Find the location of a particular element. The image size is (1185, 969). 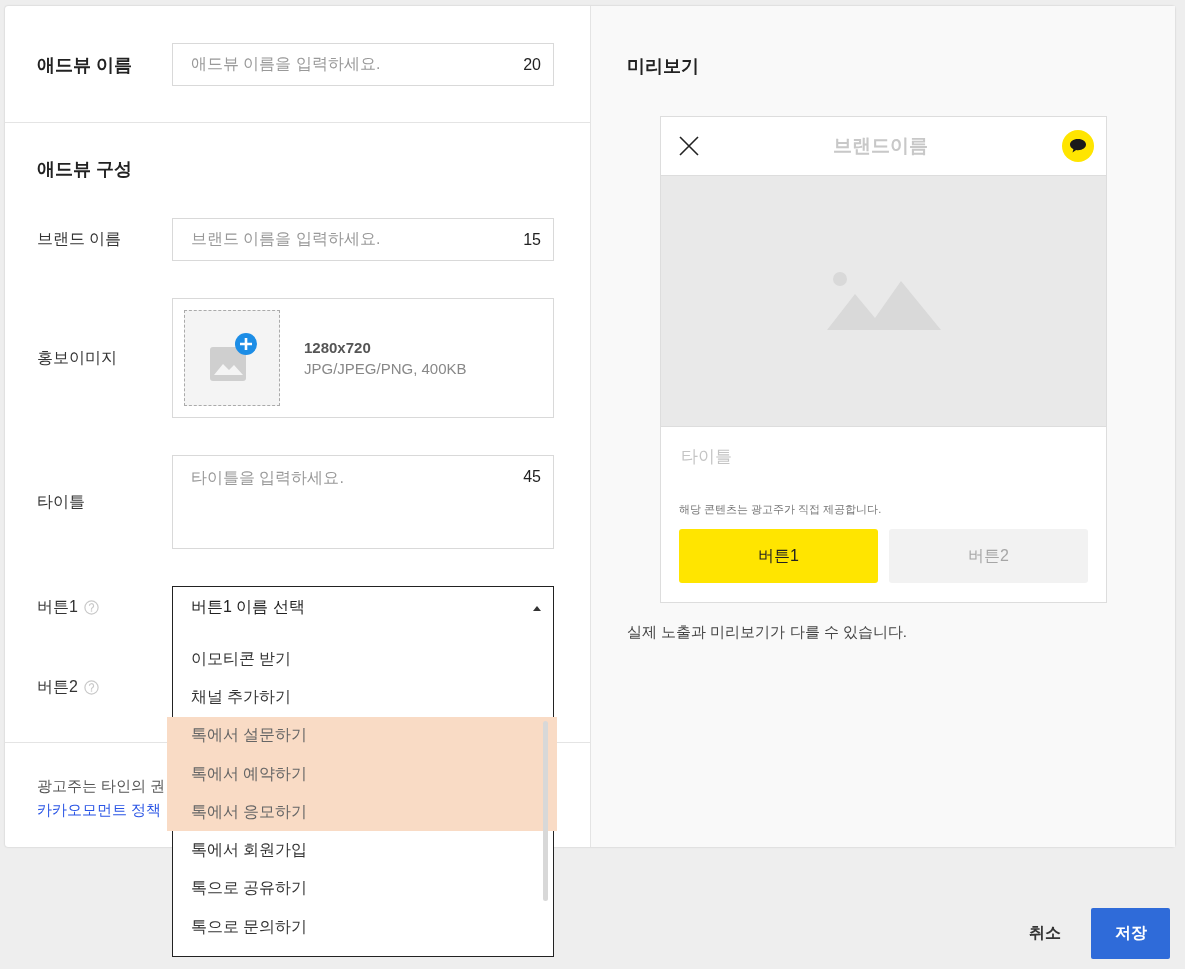

placeholder: 애드뷰 이름을 입력하세요. is located at coordinates (286, 64).